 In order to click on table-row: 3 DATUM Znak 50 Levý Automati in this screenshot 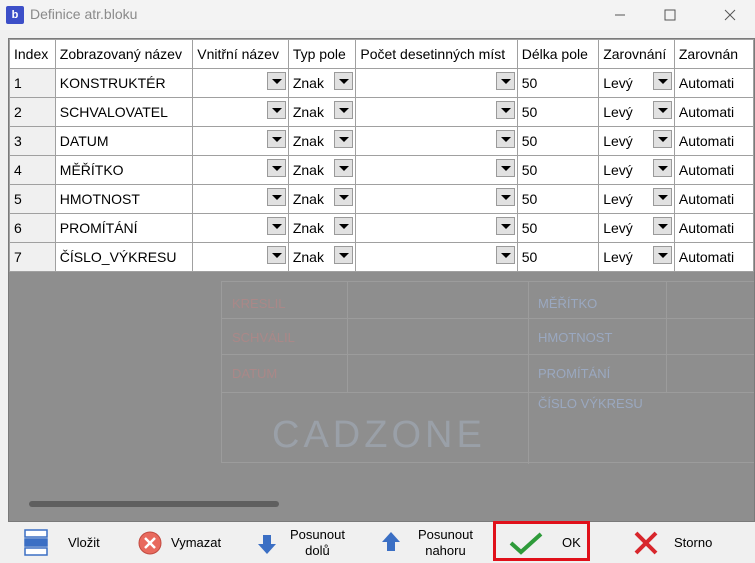, I will do `click(381, 141)`.